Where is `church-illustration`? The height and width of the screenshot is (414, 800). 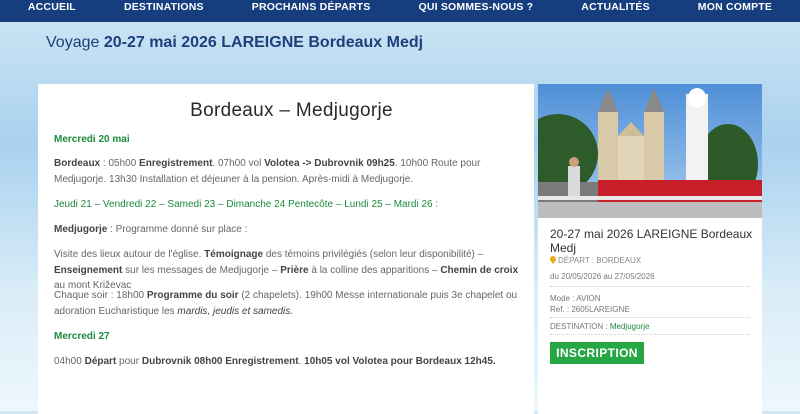
church-illustration is located at coordinates (650, 151).